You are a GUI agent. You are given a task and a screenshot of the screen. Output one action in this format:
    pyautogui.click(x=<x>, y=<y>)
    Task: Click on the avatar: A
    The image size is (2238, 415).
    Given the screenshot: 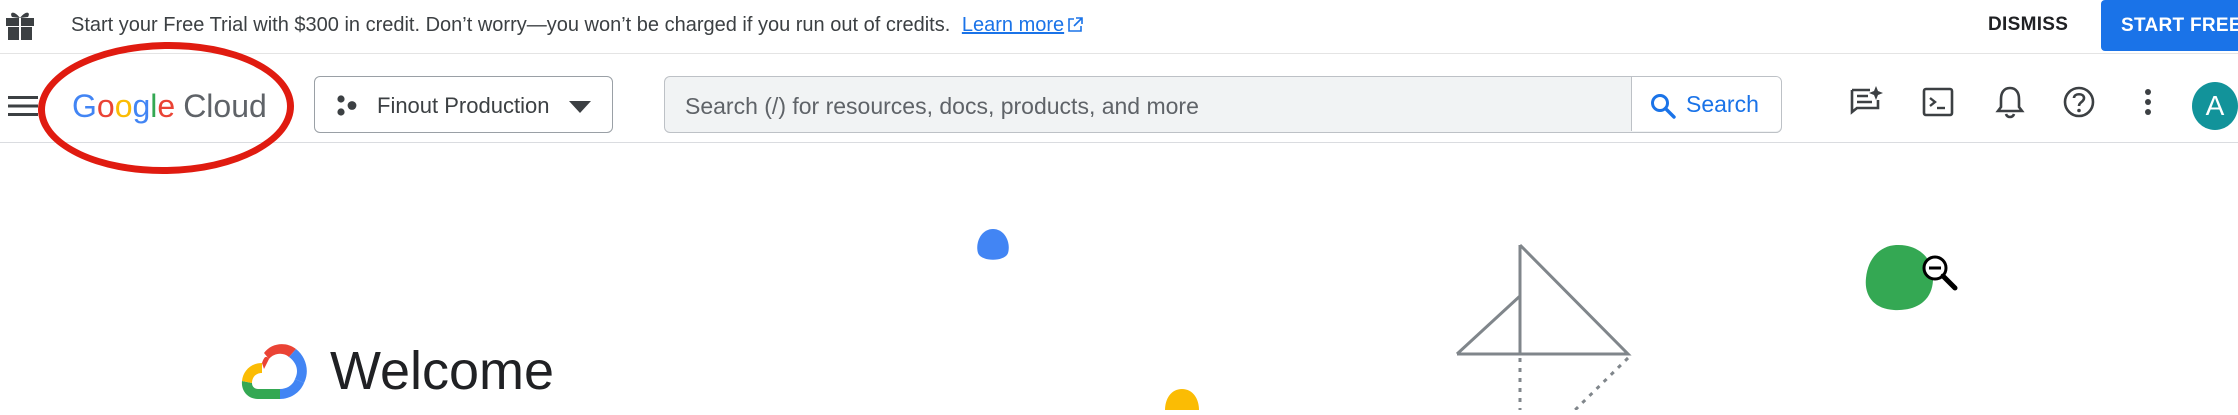 What is the action you would take?
    pyautogui.click(x=2215, y=106)
    